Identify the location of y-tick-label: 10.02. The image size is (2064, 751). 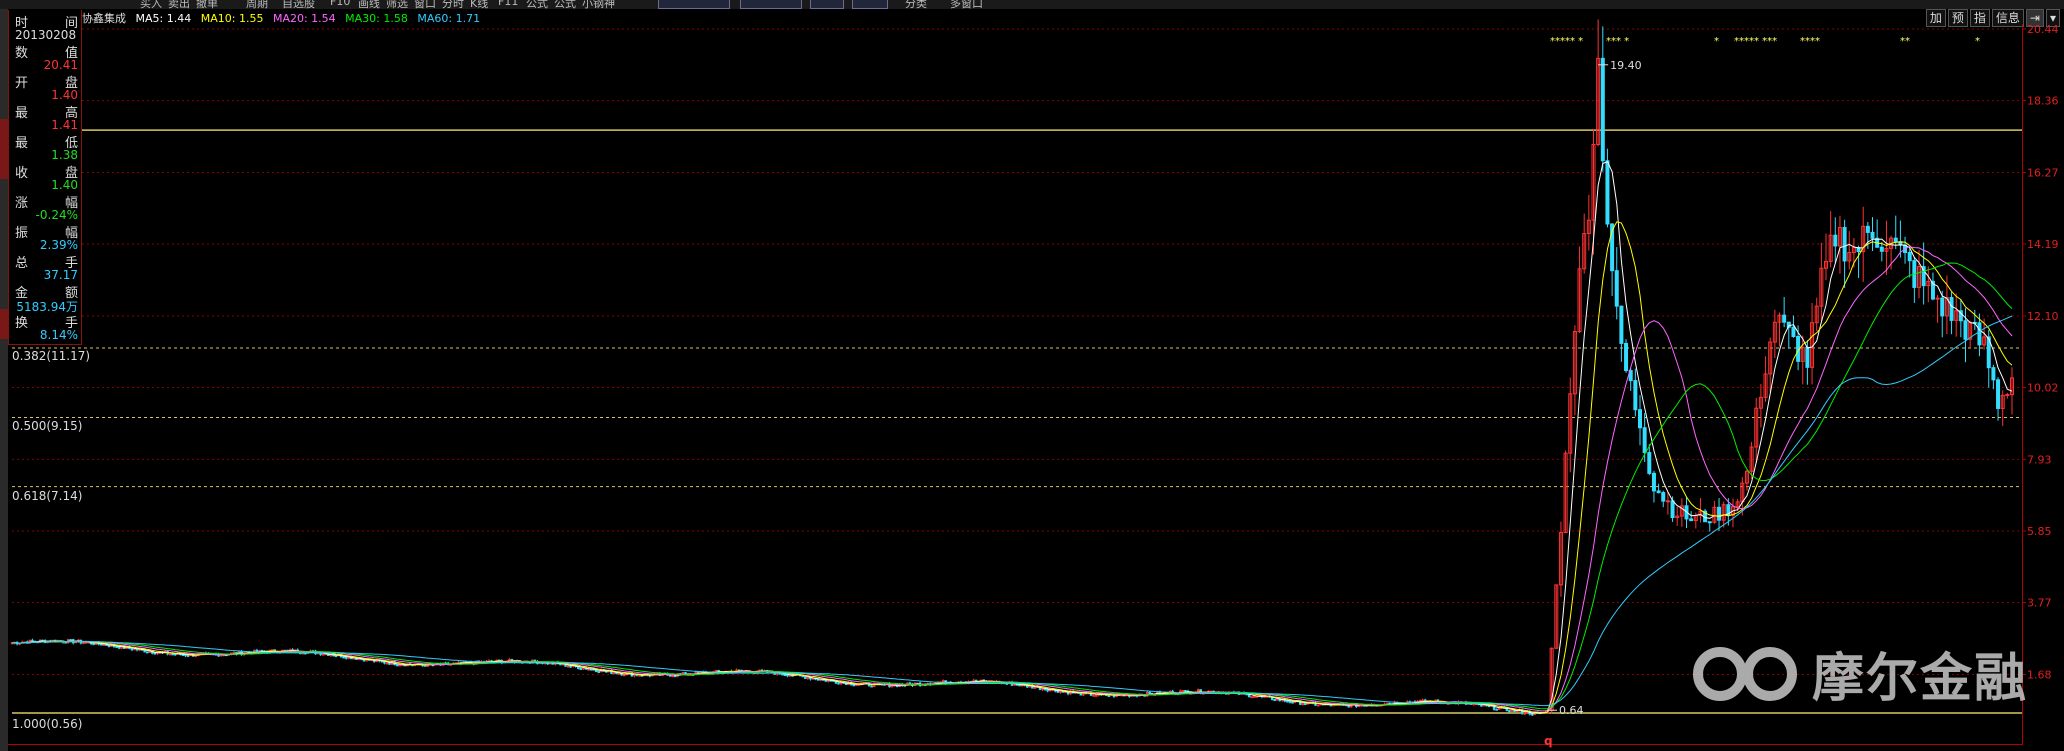
(2043, 388).